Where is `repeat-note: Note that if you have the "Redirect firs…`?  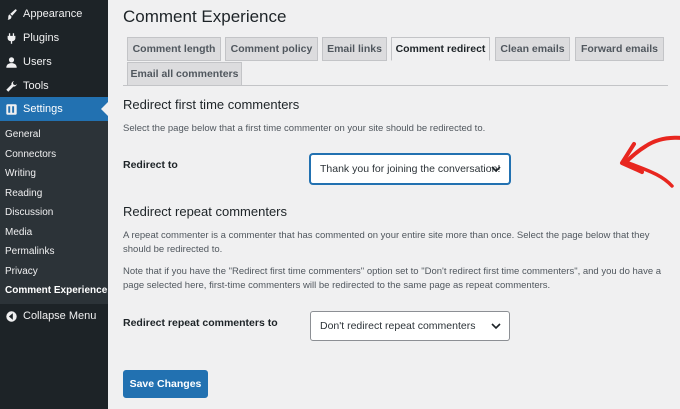
repeat-note: Note that if you have the "Redirect firs… is located at coordinates (392, 278).